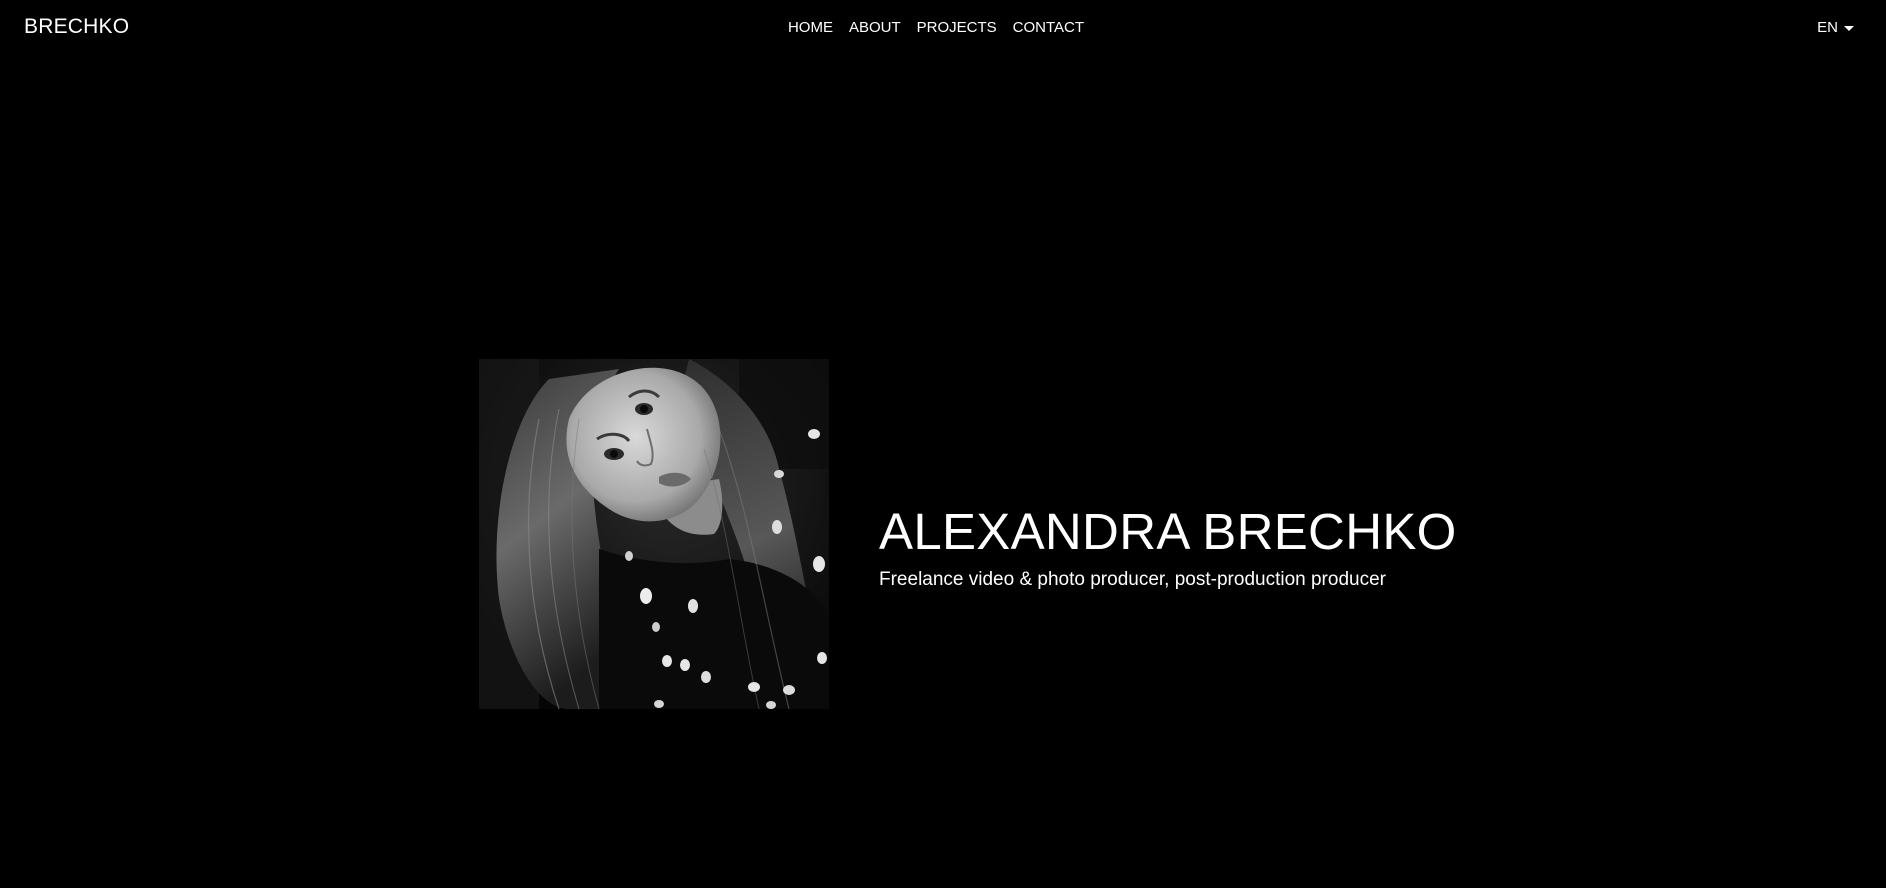  I want to click on portrait-illustration, so click(654, 534).